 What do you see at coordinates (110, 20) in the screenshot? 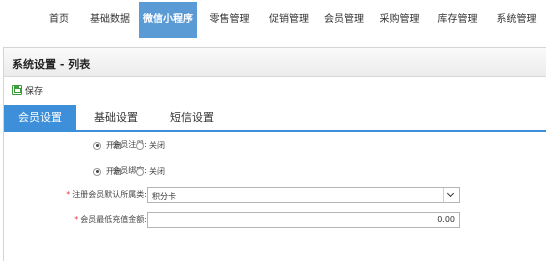
I see `nav-item-basic-data: 基础数据` at bounding box center [110, 20].